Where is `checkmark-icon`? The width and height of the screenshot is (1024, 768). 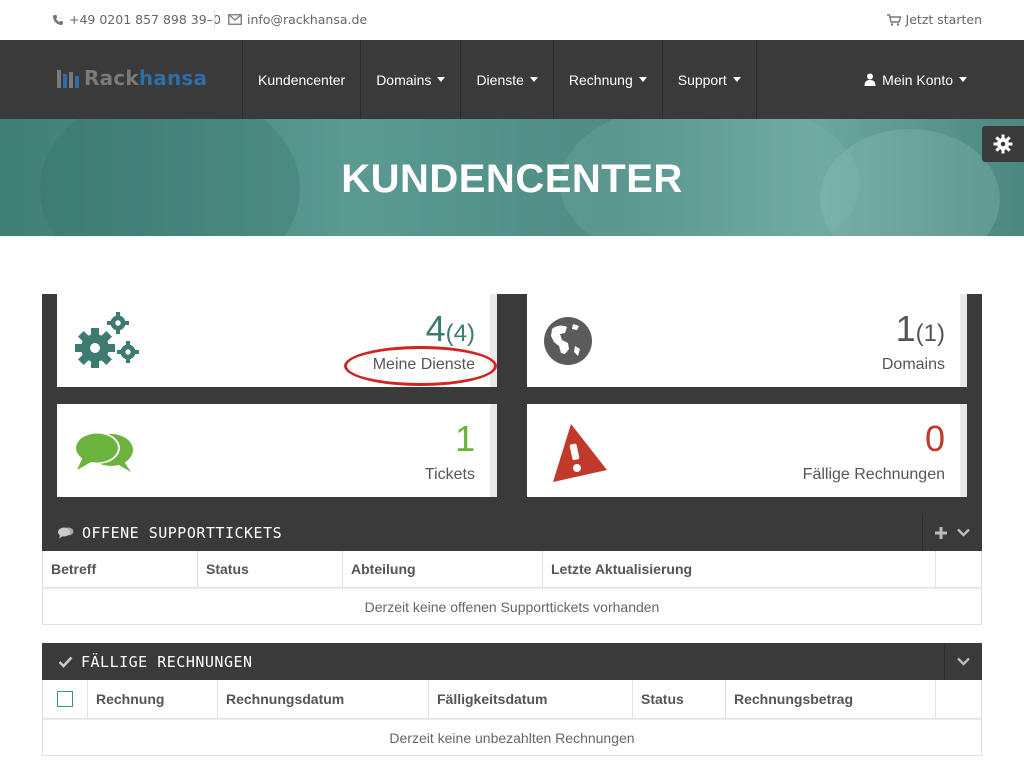 checkmark-icon is located at coordinates (65, 662).